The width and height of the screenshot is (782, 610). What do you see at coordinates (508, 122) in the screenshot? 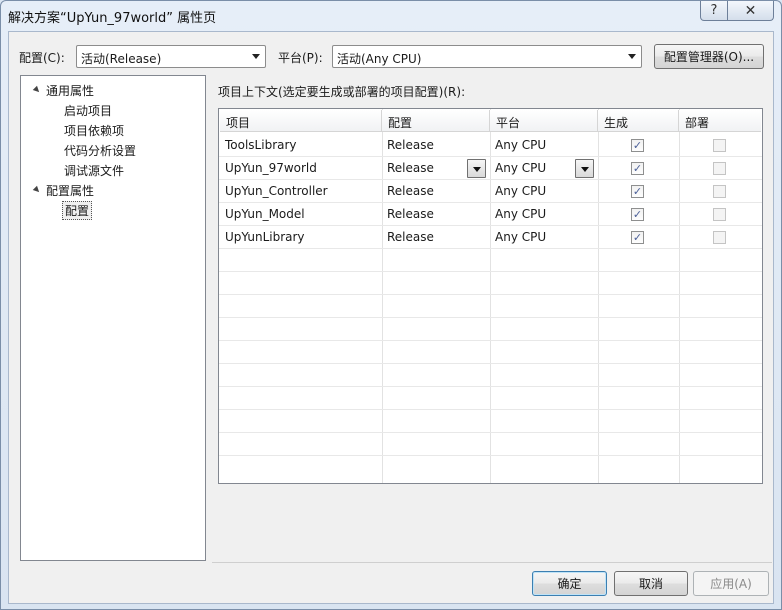
I see `column-header-platform: 平台` at bounding box center [508, 122].